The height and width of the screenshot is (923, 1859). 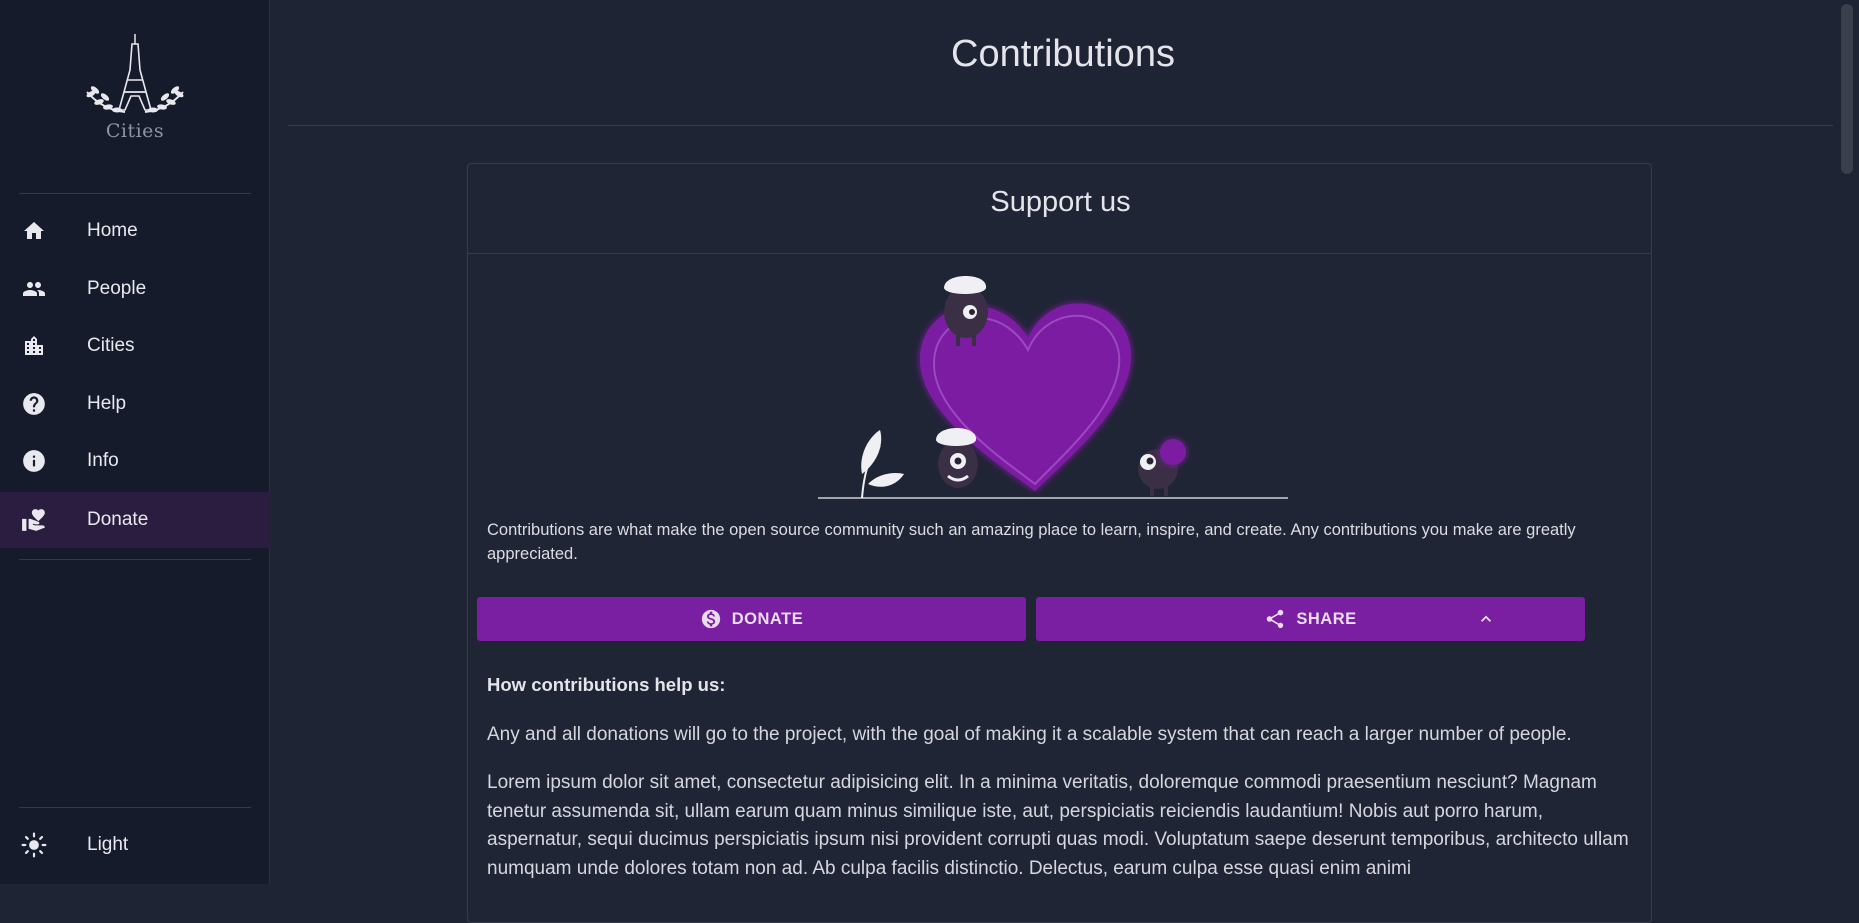 What do you see at coordinates (767, 618) in the screenshot?
I see `donate-button-label: DONATE` at bounding box center [767, 618].